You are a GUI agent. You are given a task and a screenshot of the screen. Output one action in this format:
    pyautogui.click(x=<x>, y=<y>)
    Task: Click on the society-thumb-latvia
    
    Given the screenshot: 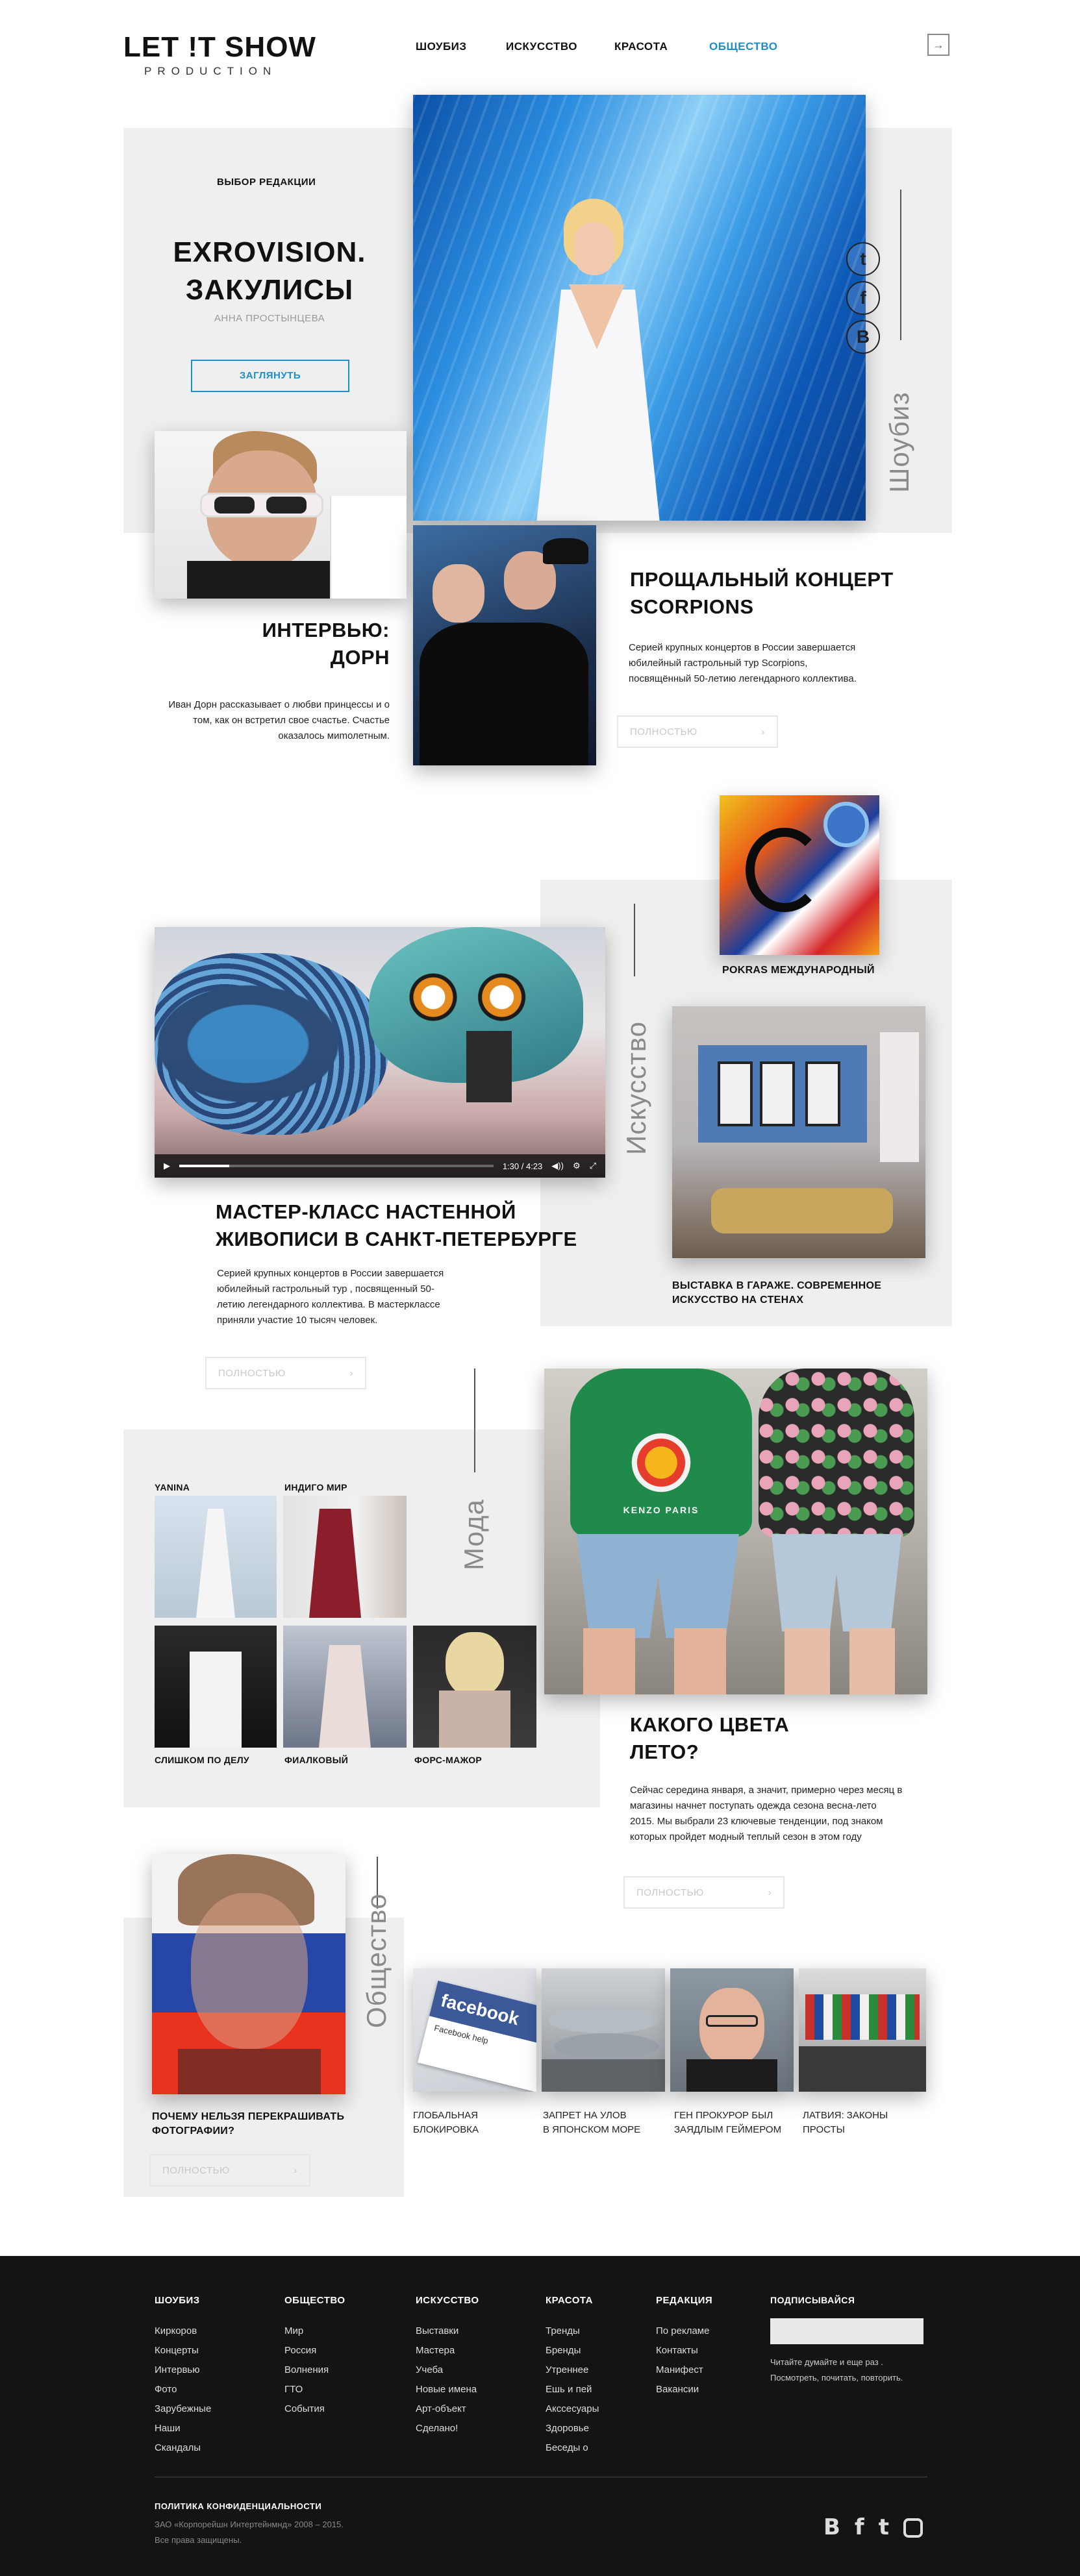 What is the action you would take?
    pyautogui.click(x=862, y=2030)
    